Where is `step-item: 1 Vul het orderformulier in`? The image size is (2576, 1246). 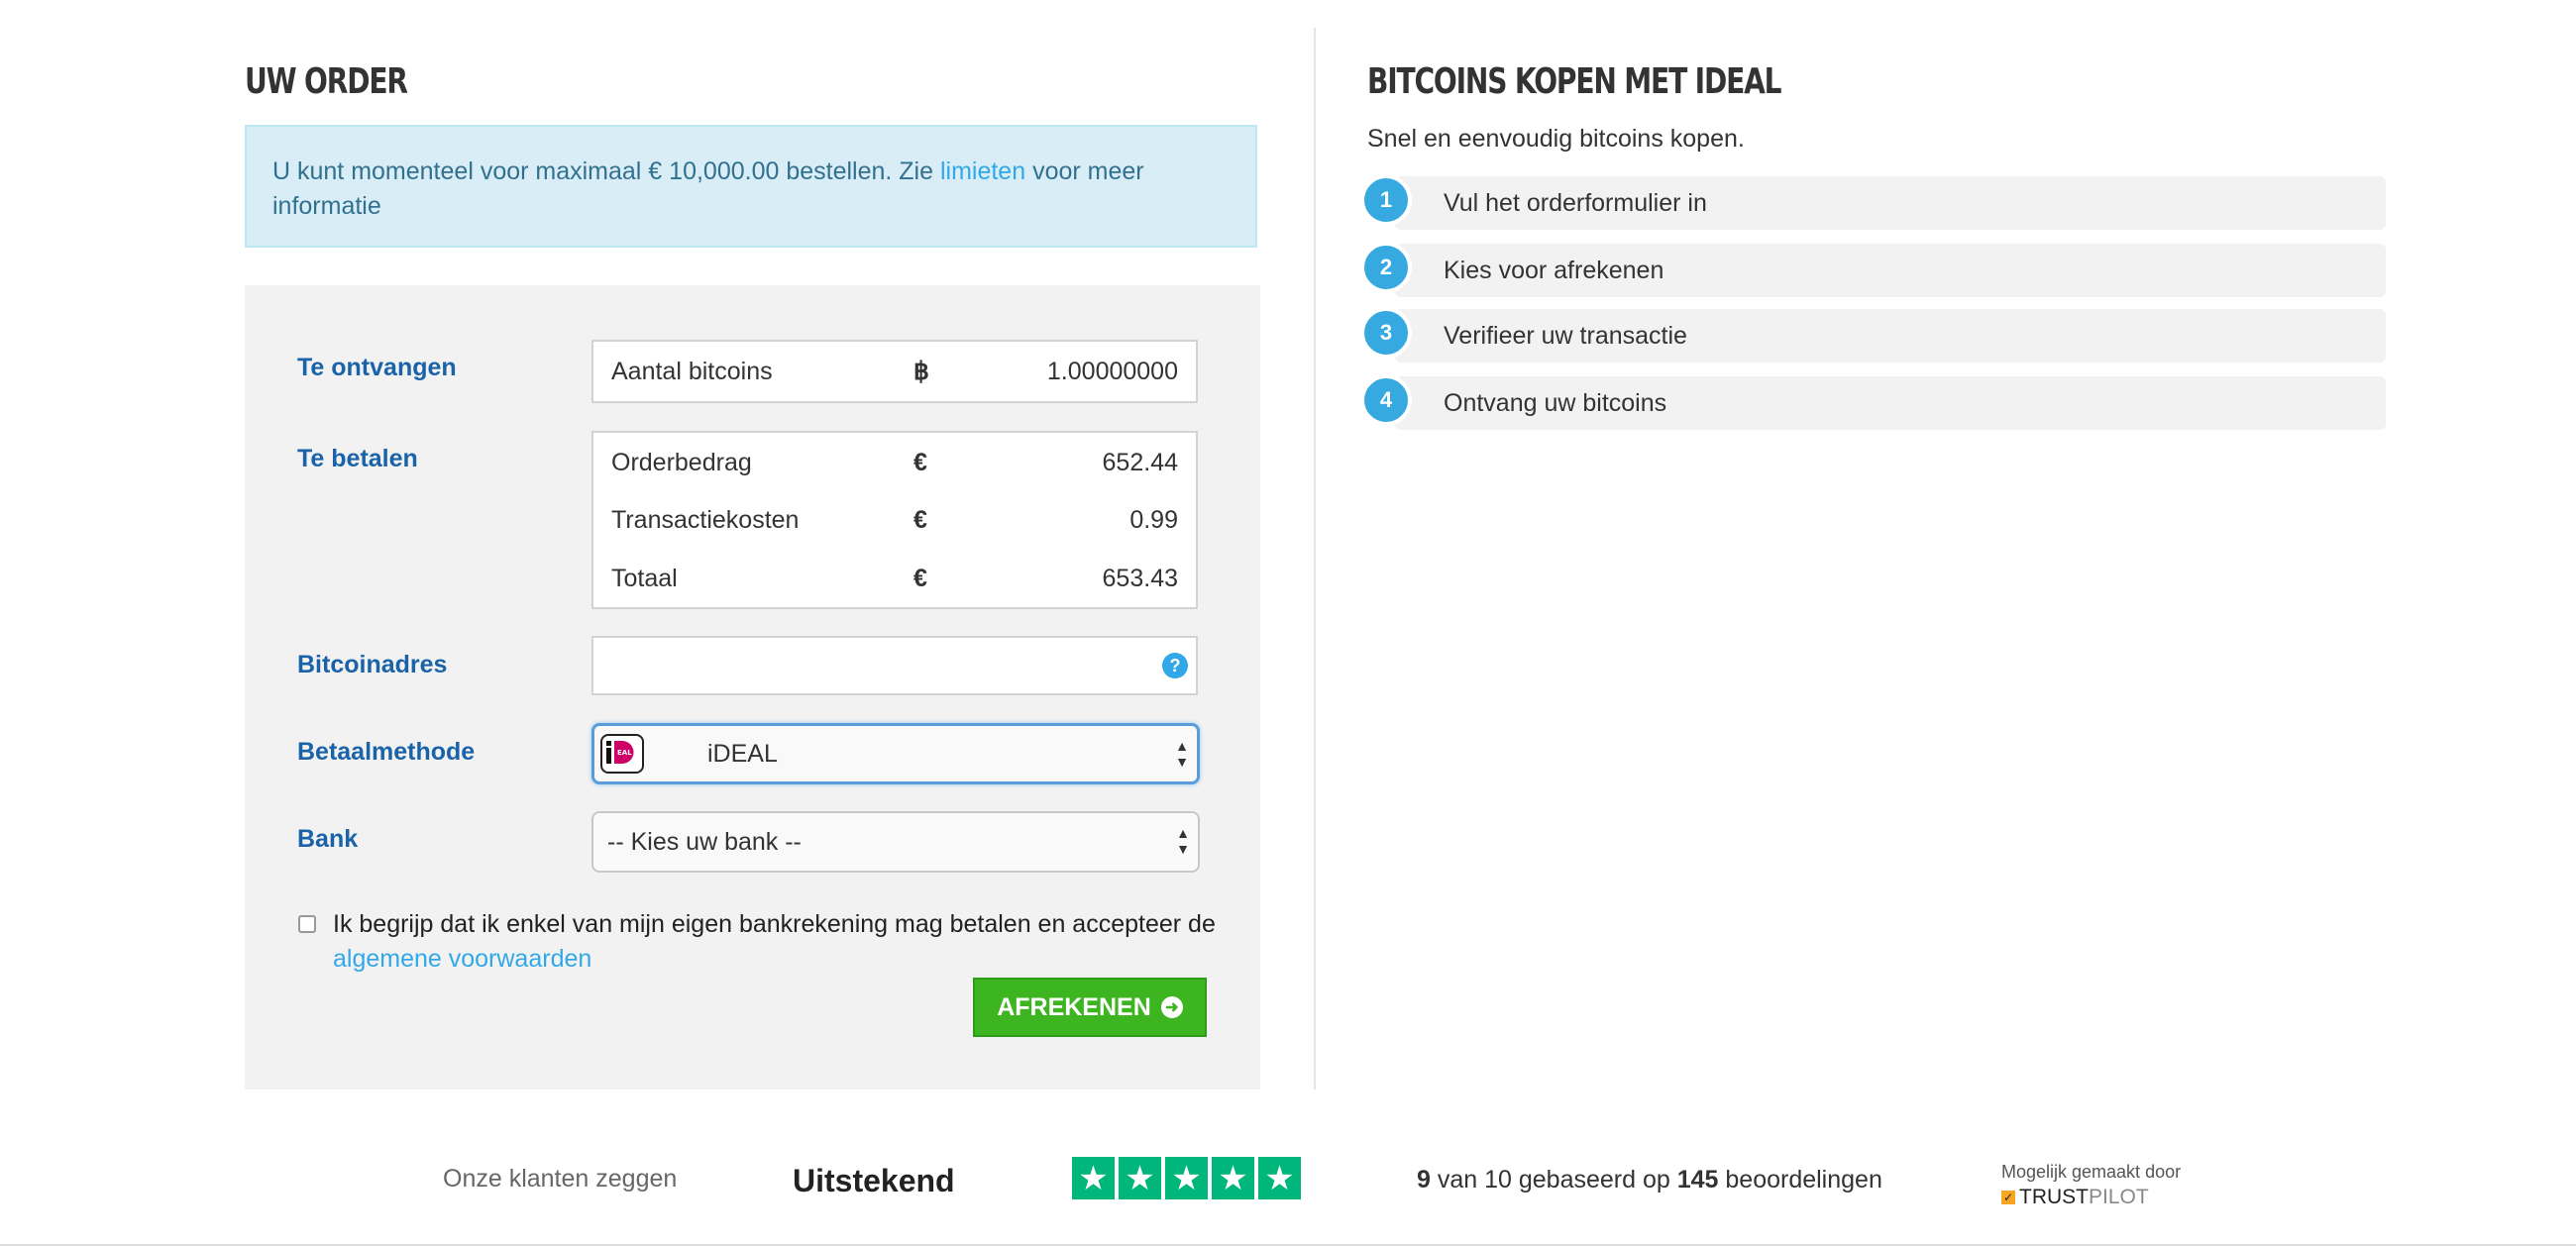
step-item: 1 Vul het orderformulier in is located at coordinates (1873, 202).